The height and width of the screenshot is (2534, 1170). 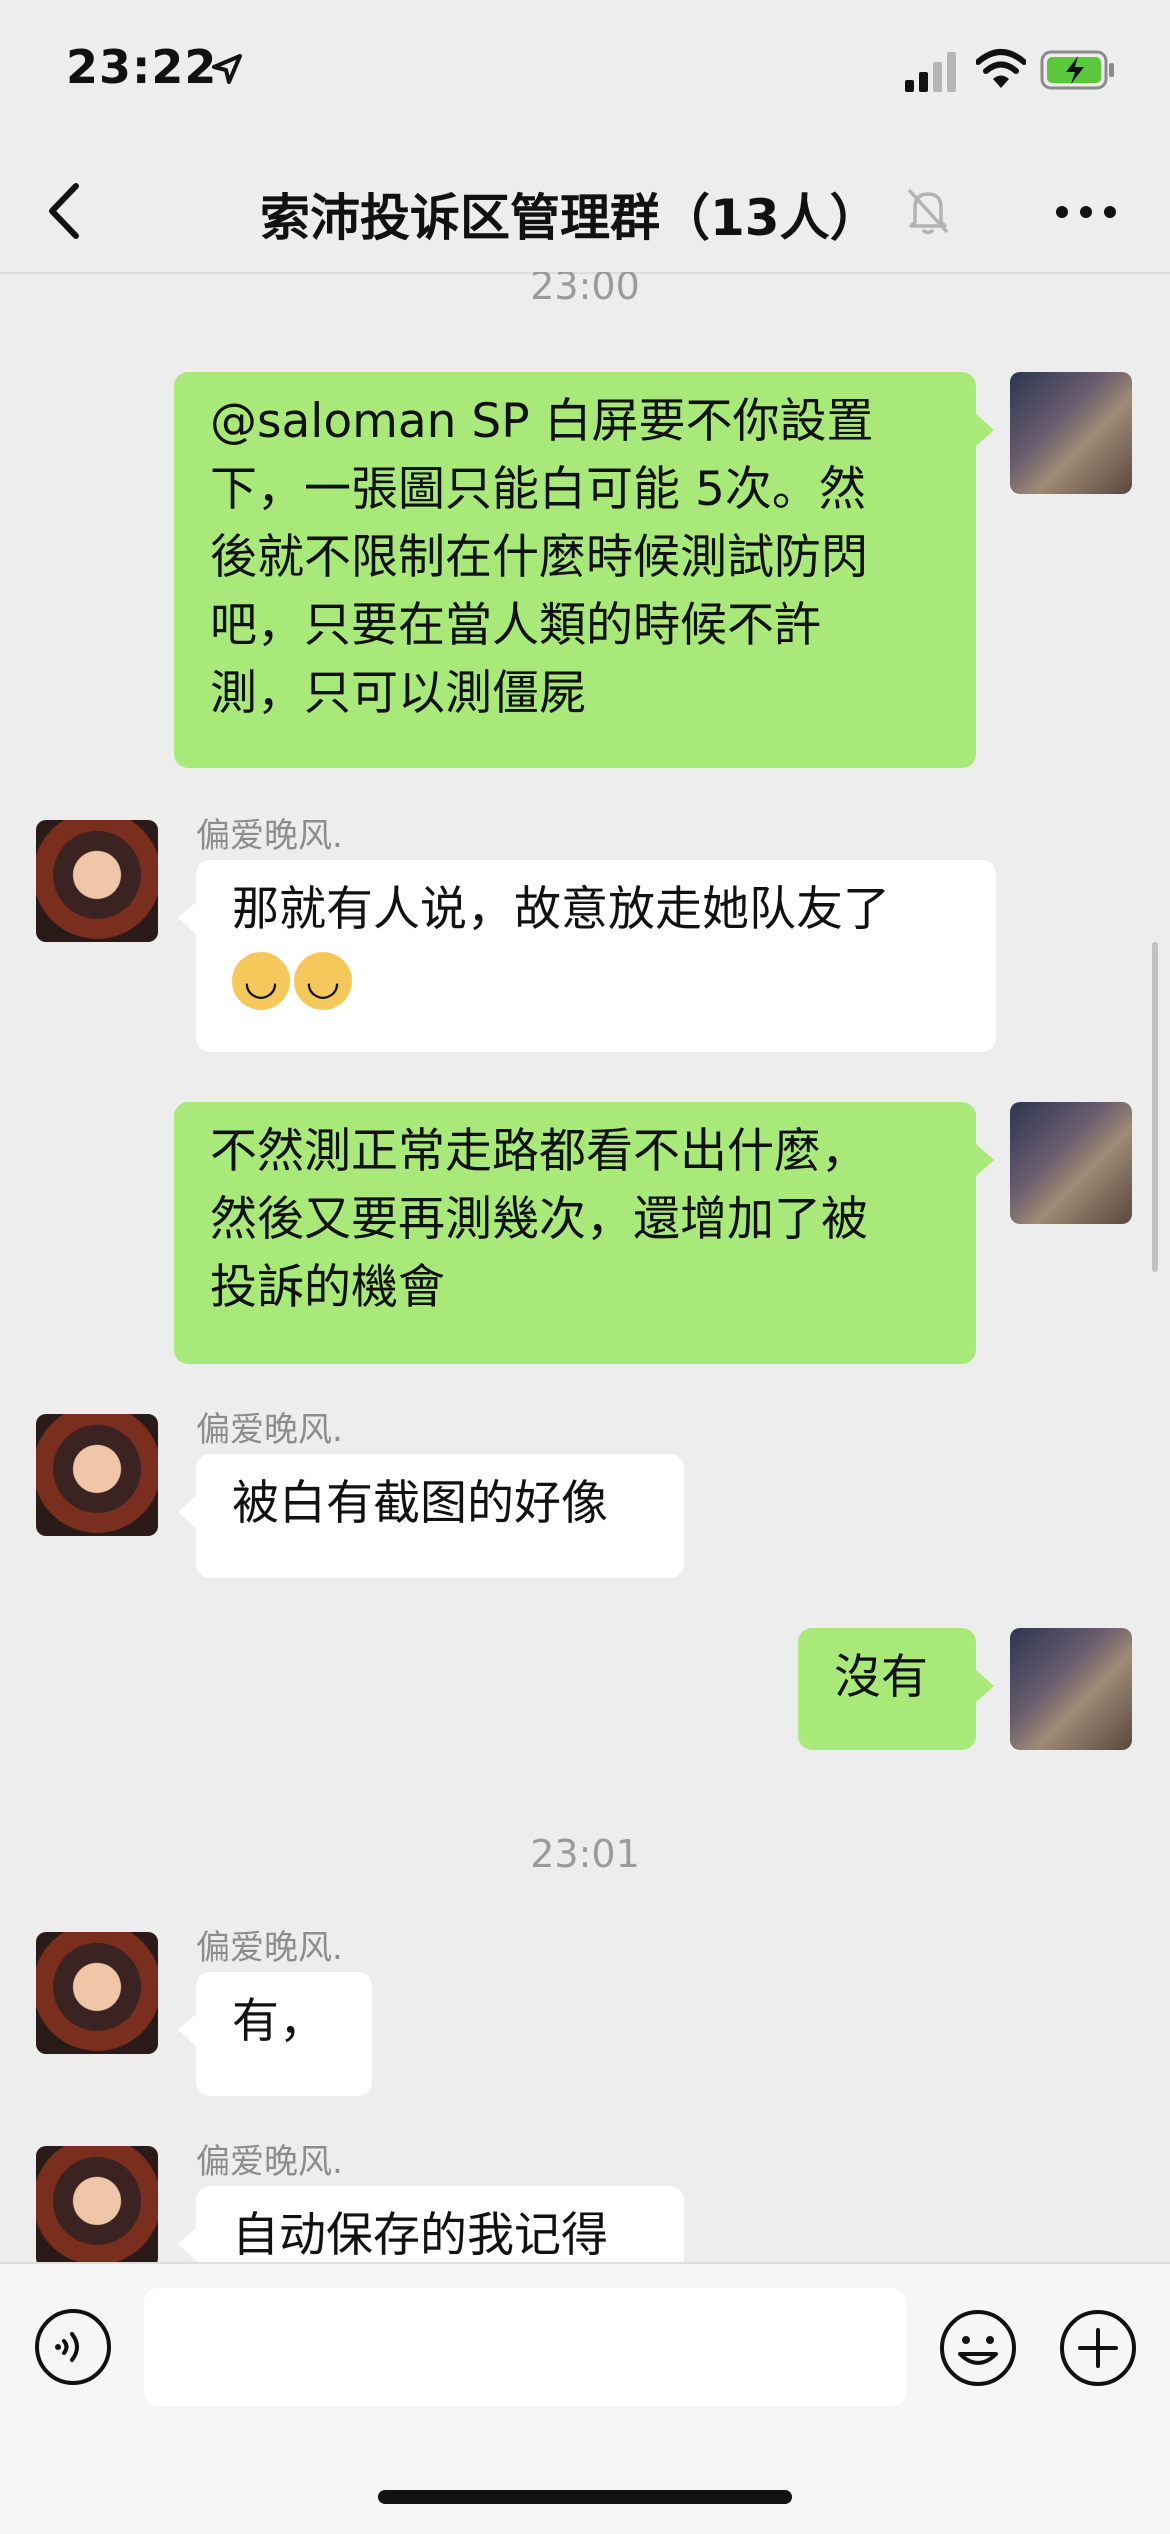 What do you see at coordinates (585, 75) in the screenshot?
I see `status-bar: 23:22` at bounding box center [585, 75].